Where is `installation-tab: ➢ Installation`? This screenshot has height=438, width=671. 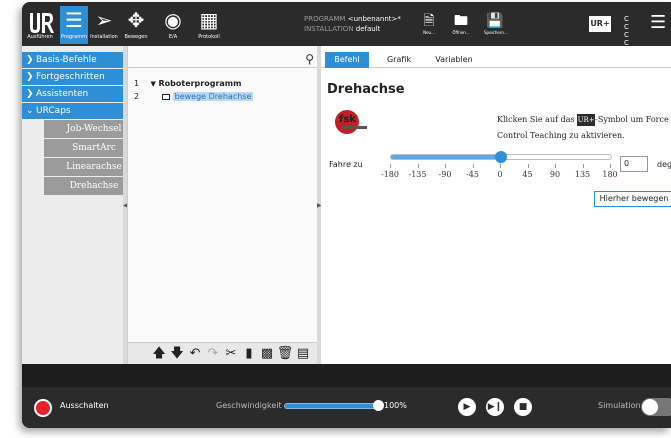
installation-tab: ➢ Installation is located at coordinates (104, 25).